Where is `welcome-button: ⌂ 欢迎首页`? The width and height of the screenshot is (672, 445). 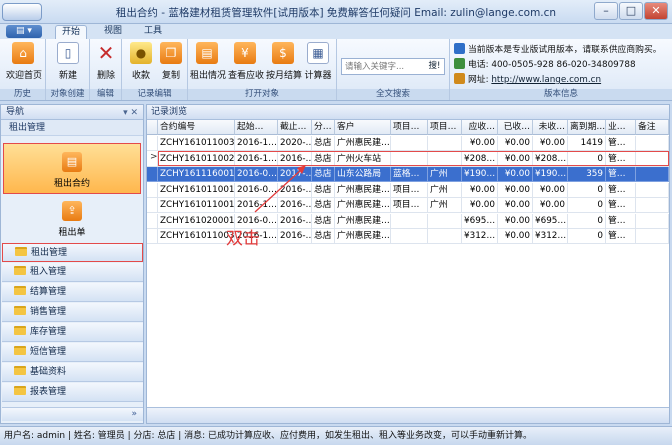 welcome-button: ⌂ 欢迎首页 is located at coordinates (24, 64).